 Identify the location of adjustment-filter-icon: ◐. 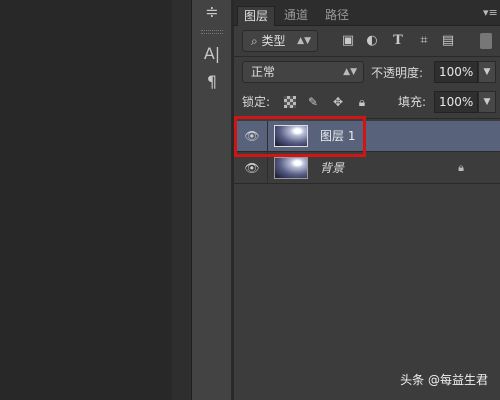
(372, 41).